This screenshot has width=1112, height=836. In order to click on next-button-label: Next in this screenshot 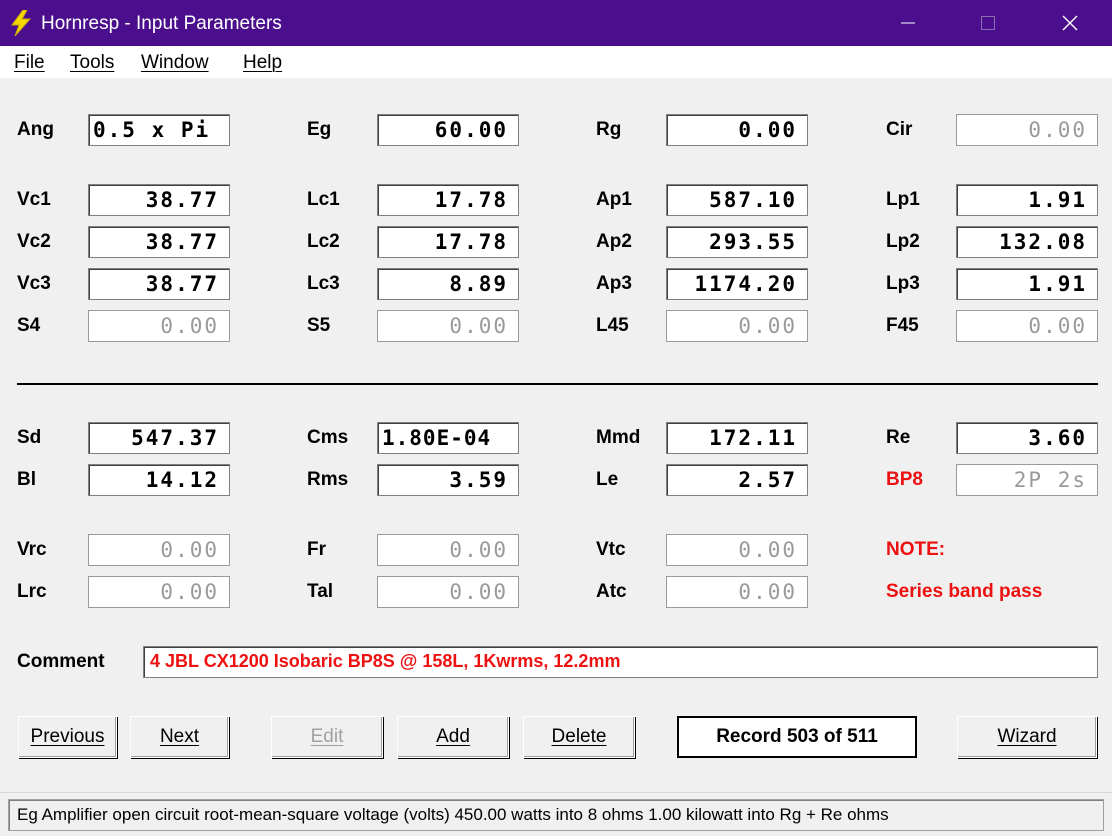, I will do `click(179, 736)`.